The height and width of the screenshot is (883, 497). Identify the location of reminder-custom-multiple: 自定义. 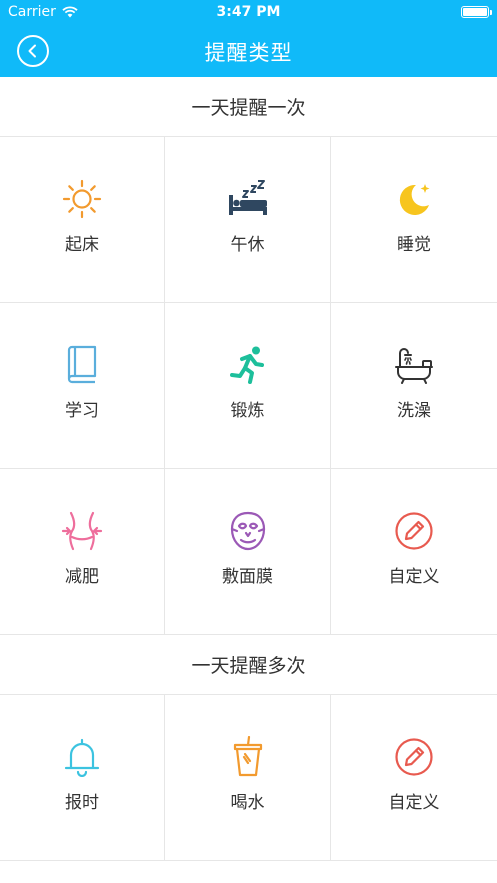
(414, 778).